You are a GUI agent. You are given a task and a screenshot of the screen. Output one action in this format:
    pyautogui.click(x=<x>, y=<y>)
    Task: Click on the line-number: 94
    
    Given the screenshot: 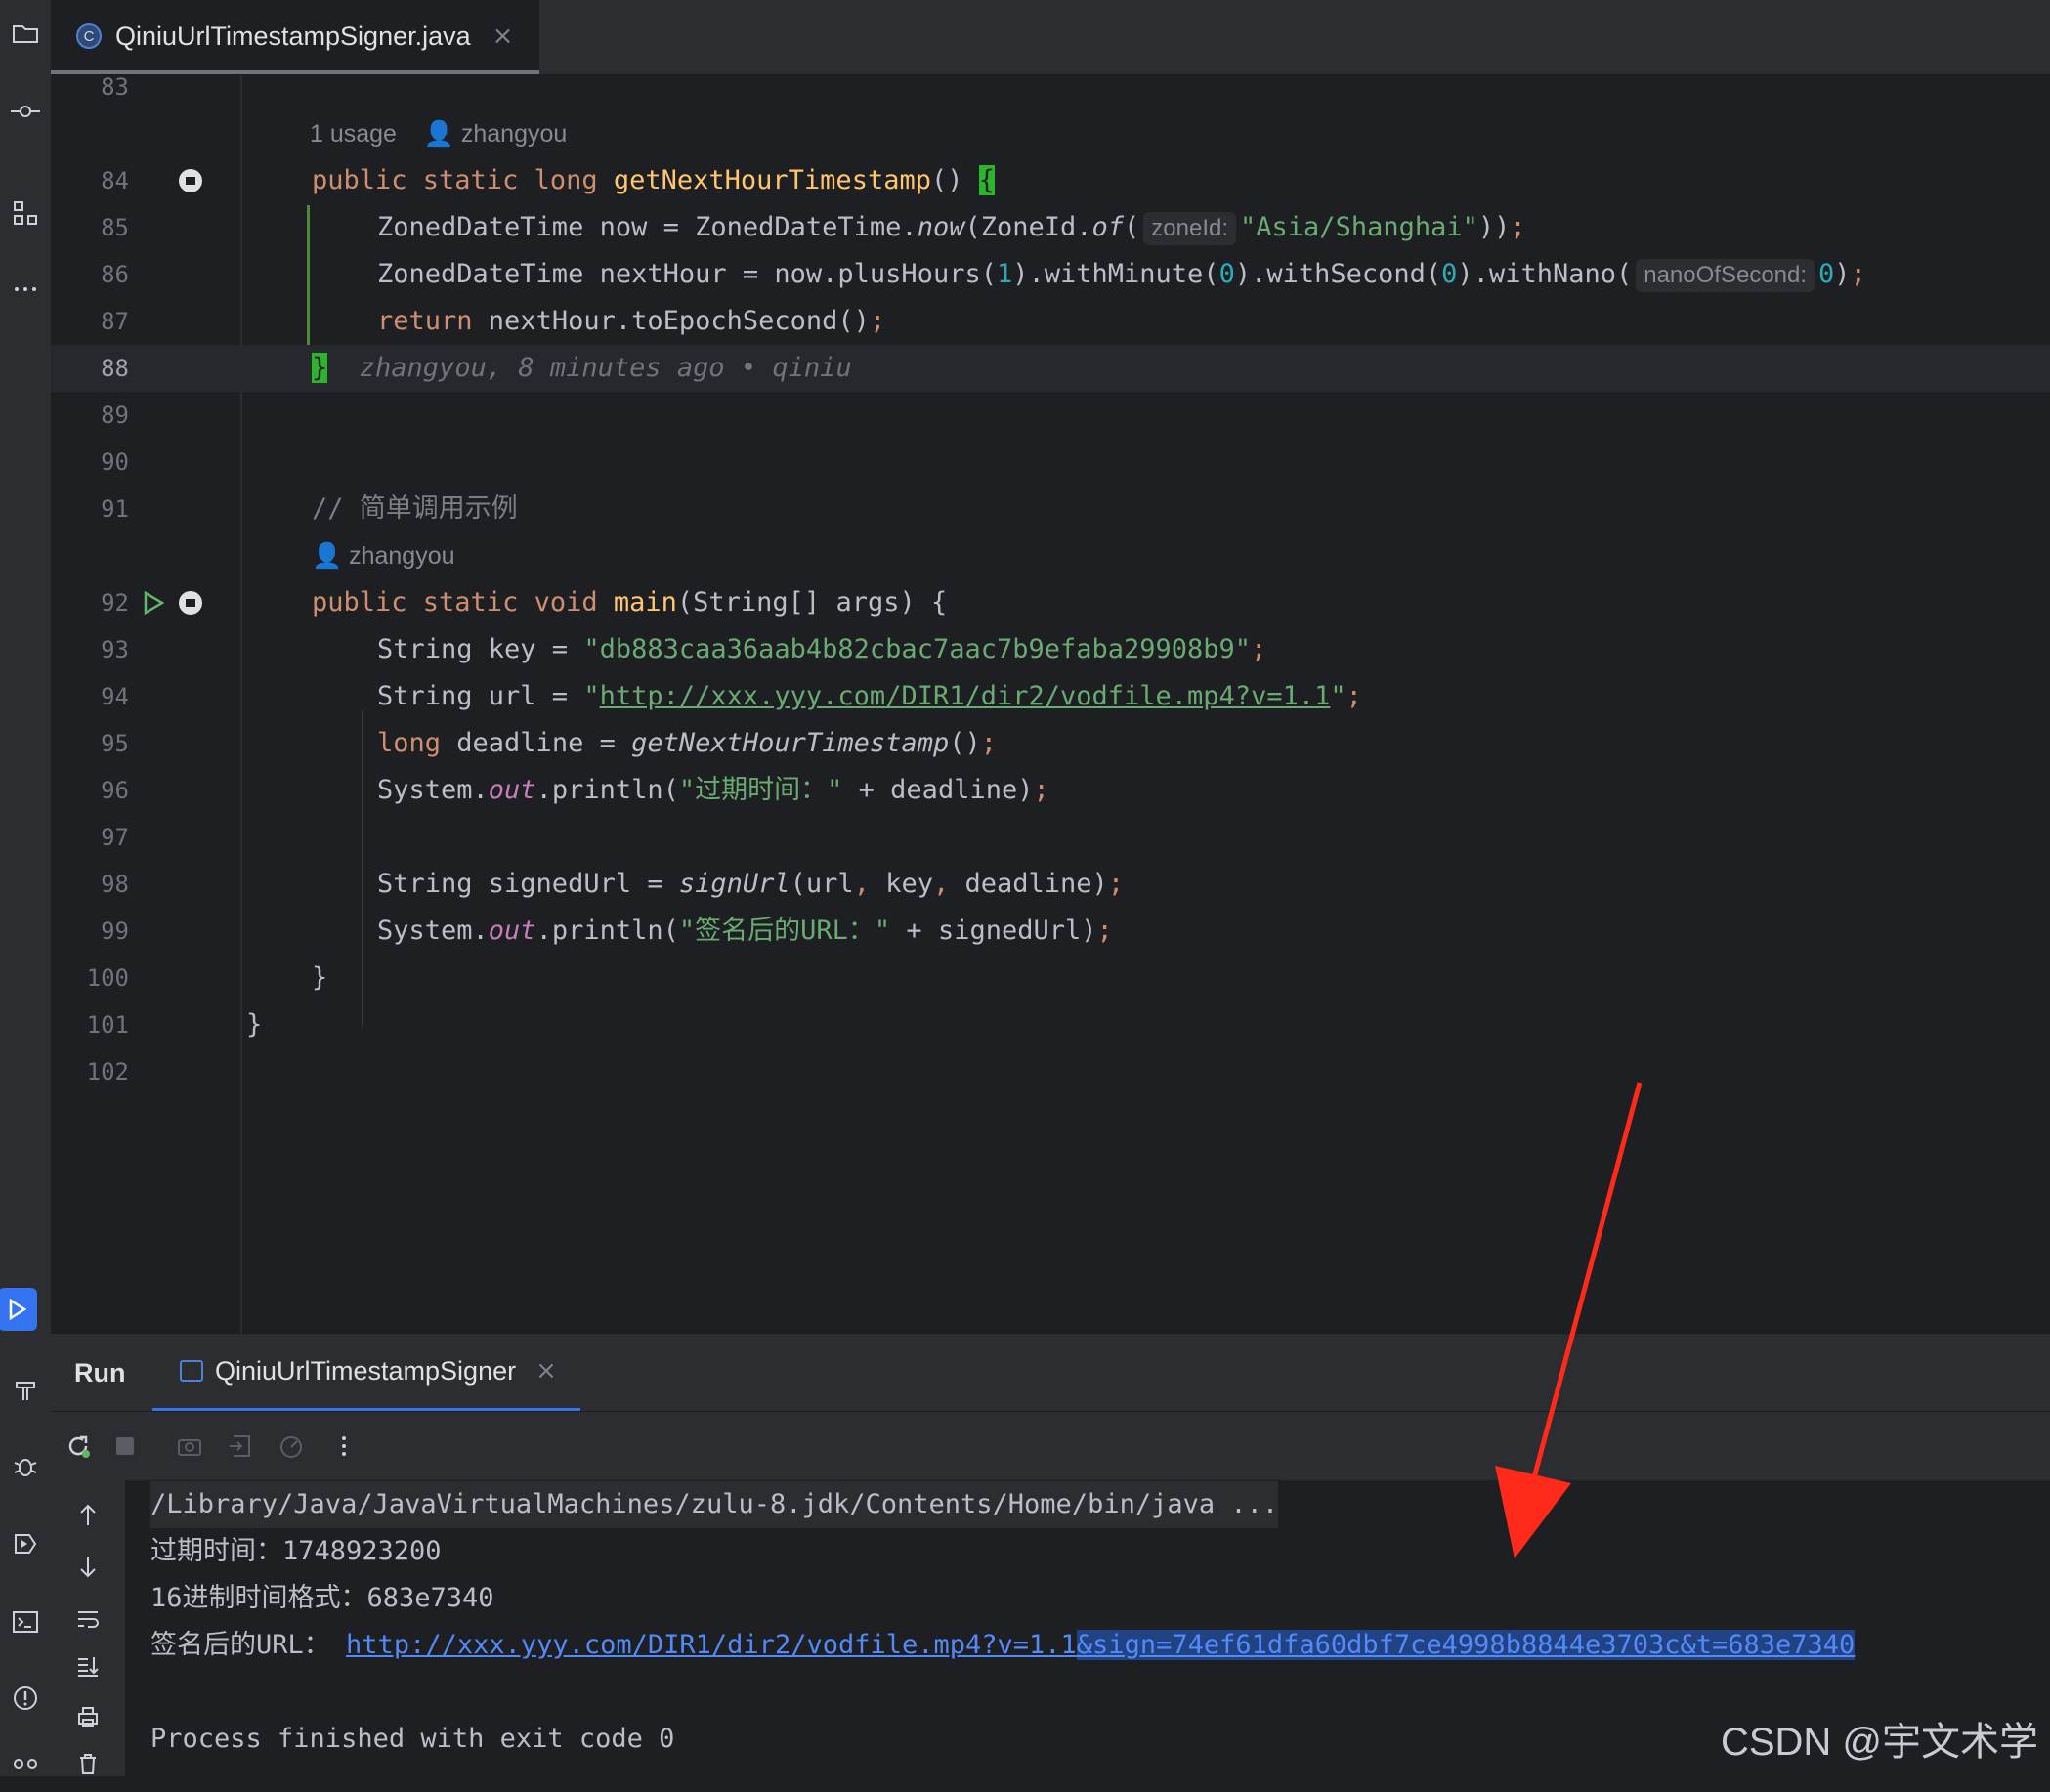 What is the action you would take?
    pyautogui.click(x=115, y=696)
    